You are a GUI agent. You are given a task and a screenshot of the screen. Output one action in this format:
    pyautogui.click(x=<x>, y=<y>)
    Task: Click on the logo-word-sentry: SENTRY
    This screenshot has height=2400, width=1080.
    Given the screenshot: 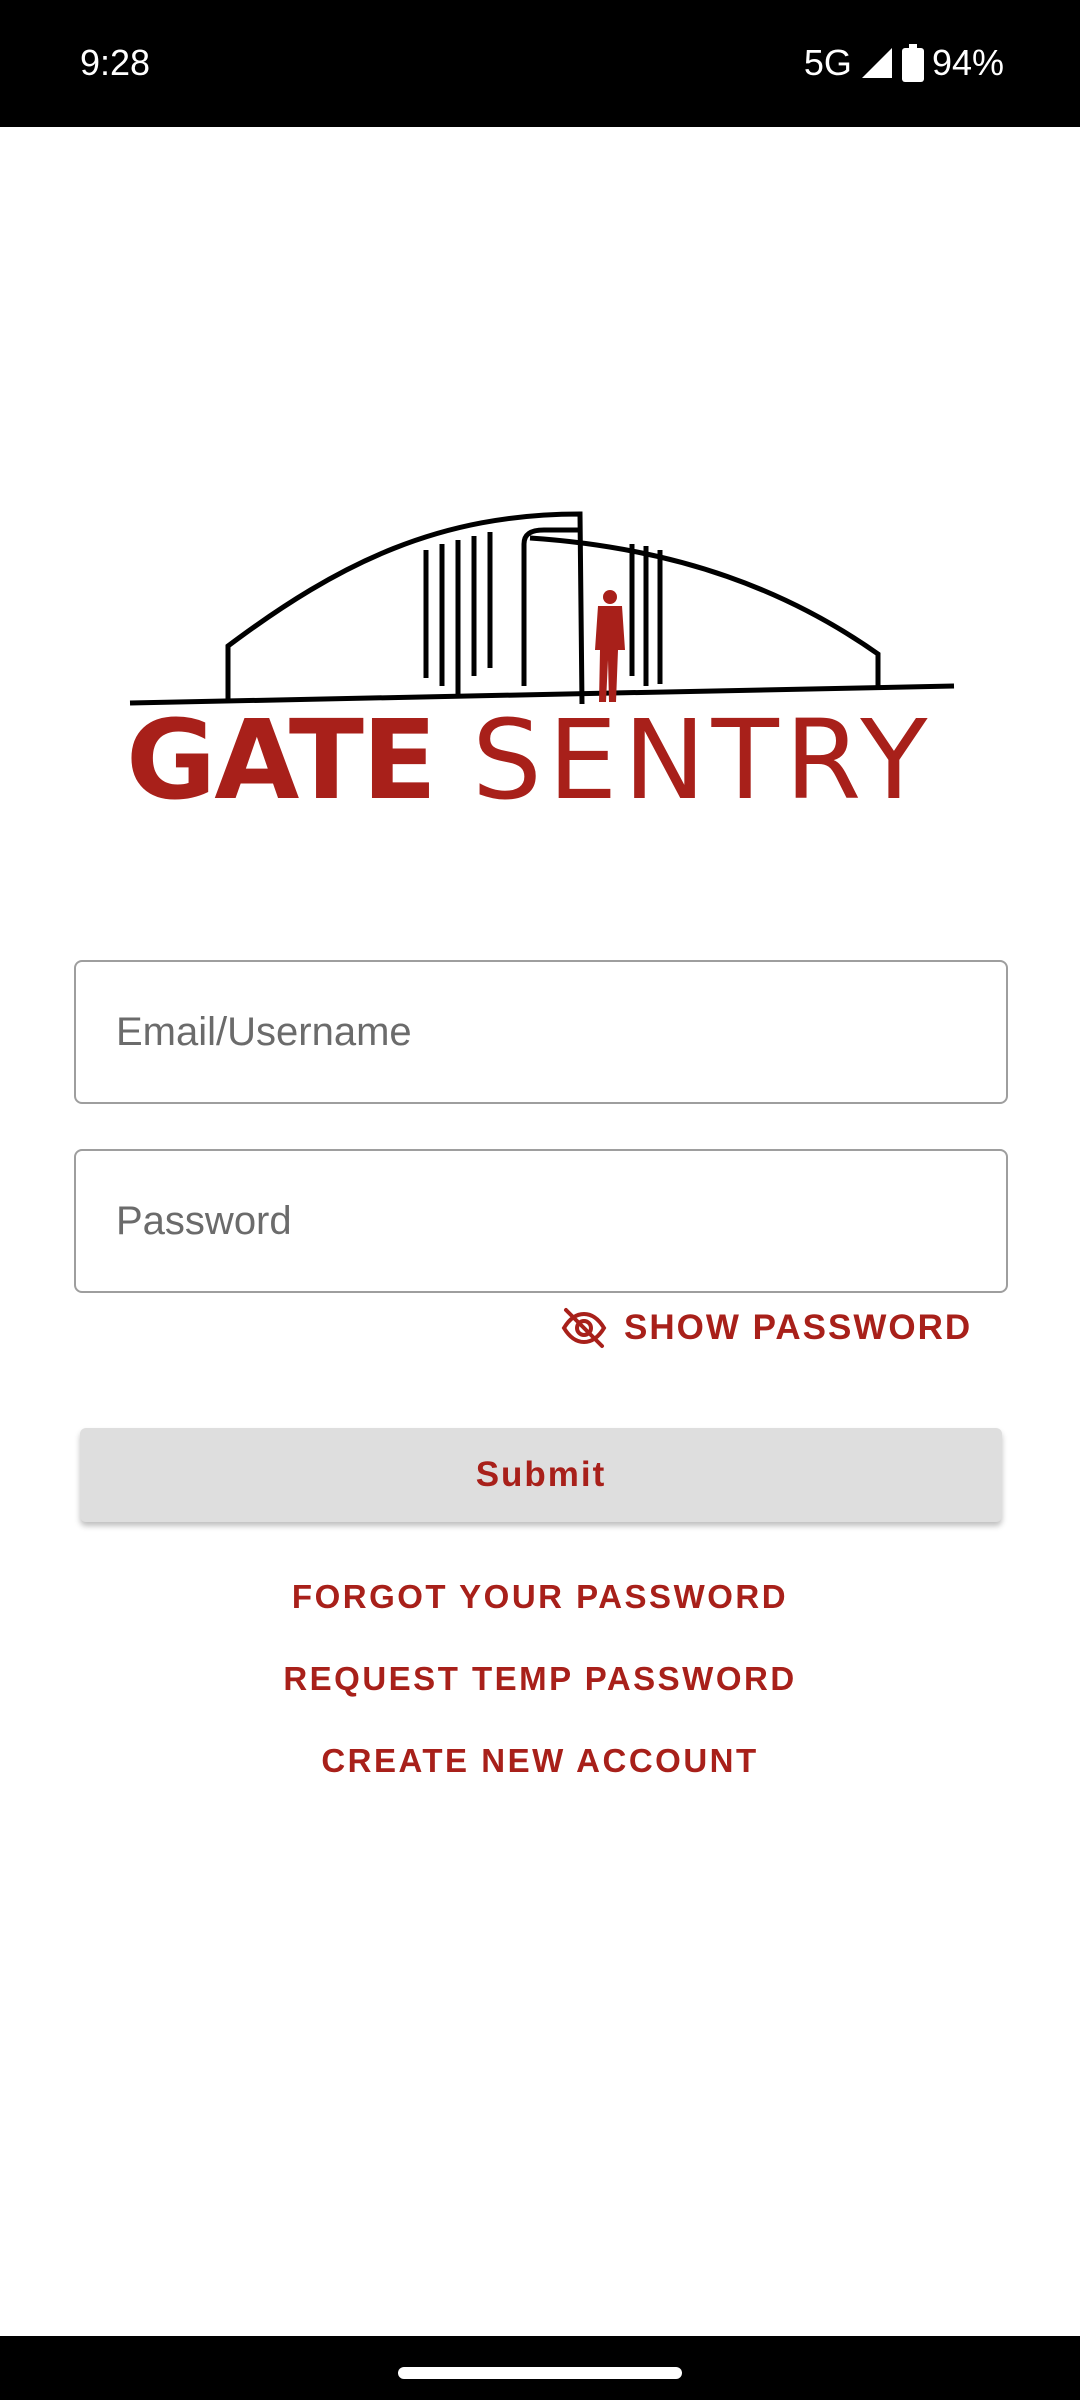 What is the action you would take?
    pyautogui.click(x=703, y=760)
    